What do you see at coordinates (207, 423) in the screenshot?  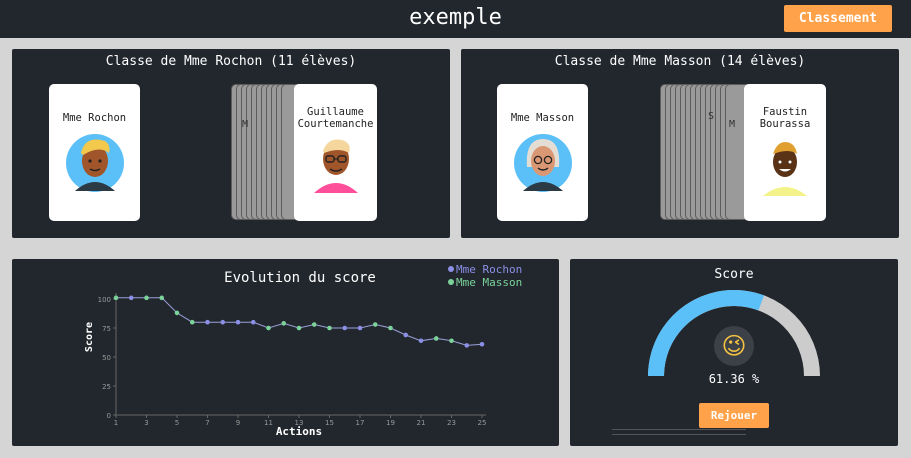 I see `x-tick-label: 7` at bounding box center [207, 423].